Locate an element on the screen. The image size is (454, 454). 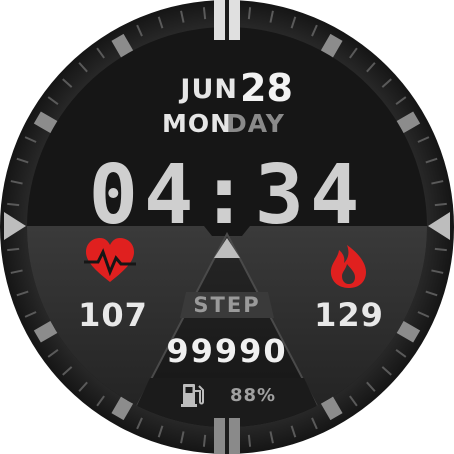
date-day: 28 is located at coordinates (266, 88).